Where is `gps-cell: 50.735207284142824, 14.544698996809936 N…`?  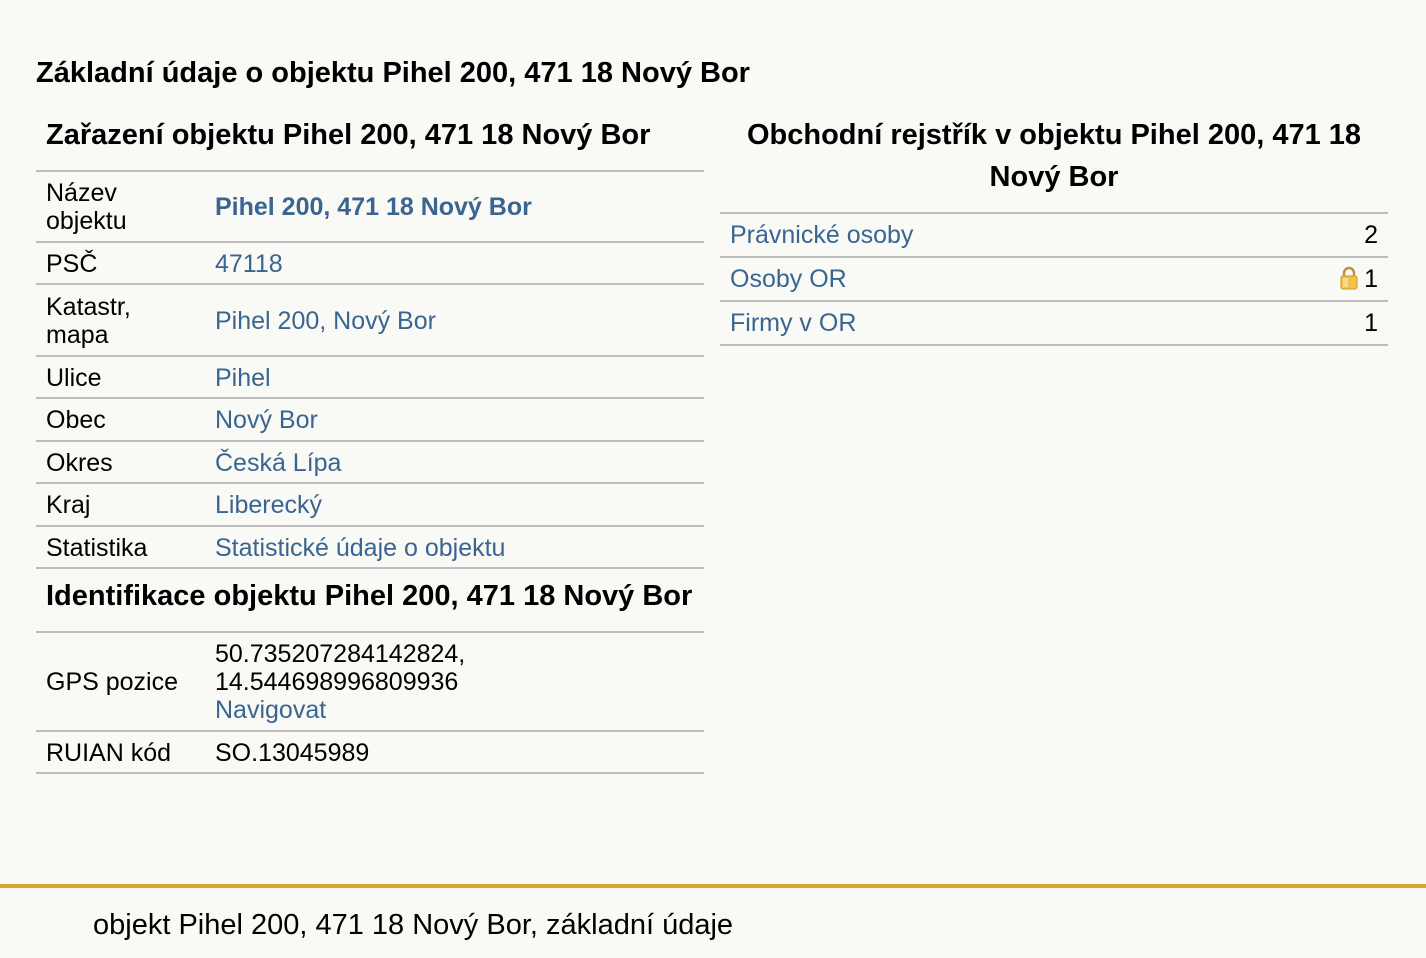
gps-cell: 50.735207284142824, 14.544698996809936 N… is located at coordinates (454, 682).